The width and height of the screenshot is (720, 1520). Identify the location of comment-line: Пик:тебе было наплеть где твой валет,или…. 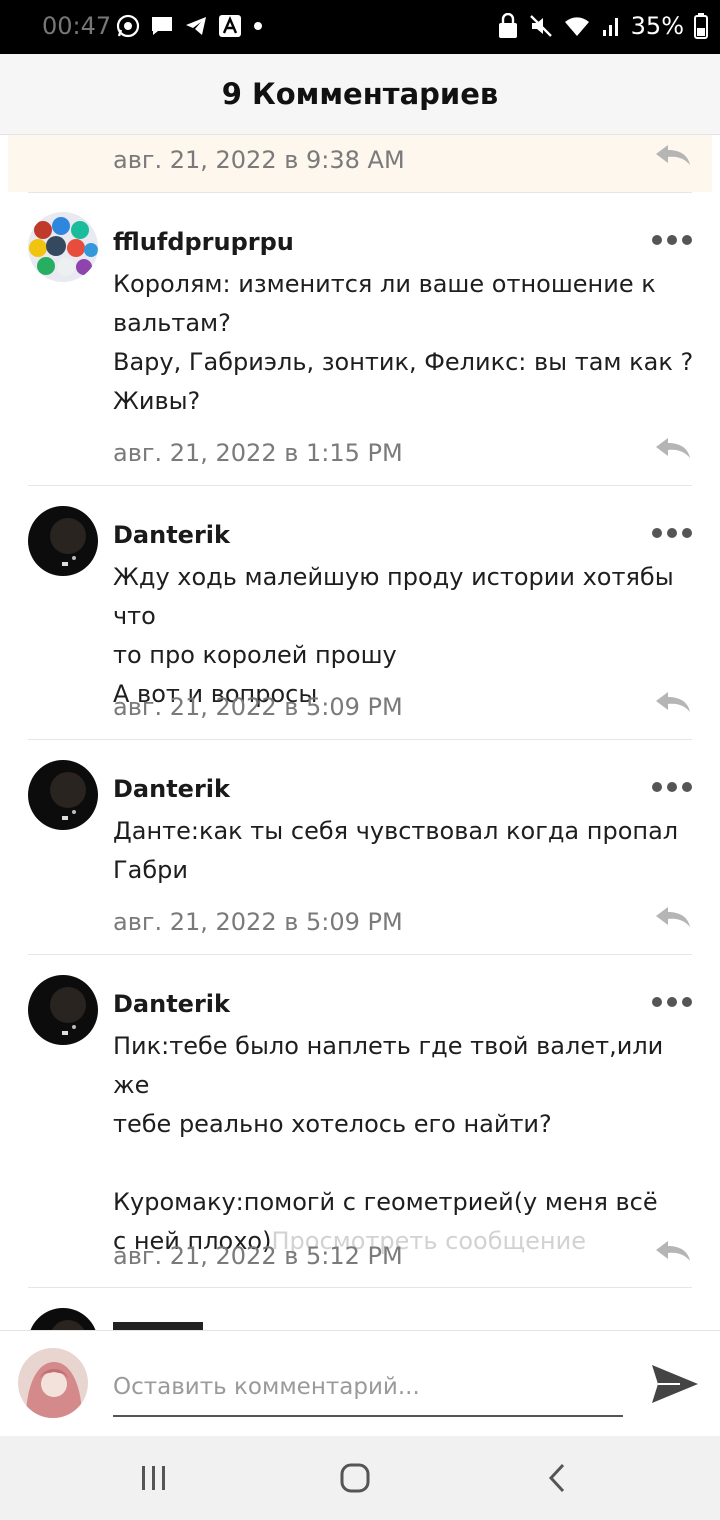
(392, 1065).